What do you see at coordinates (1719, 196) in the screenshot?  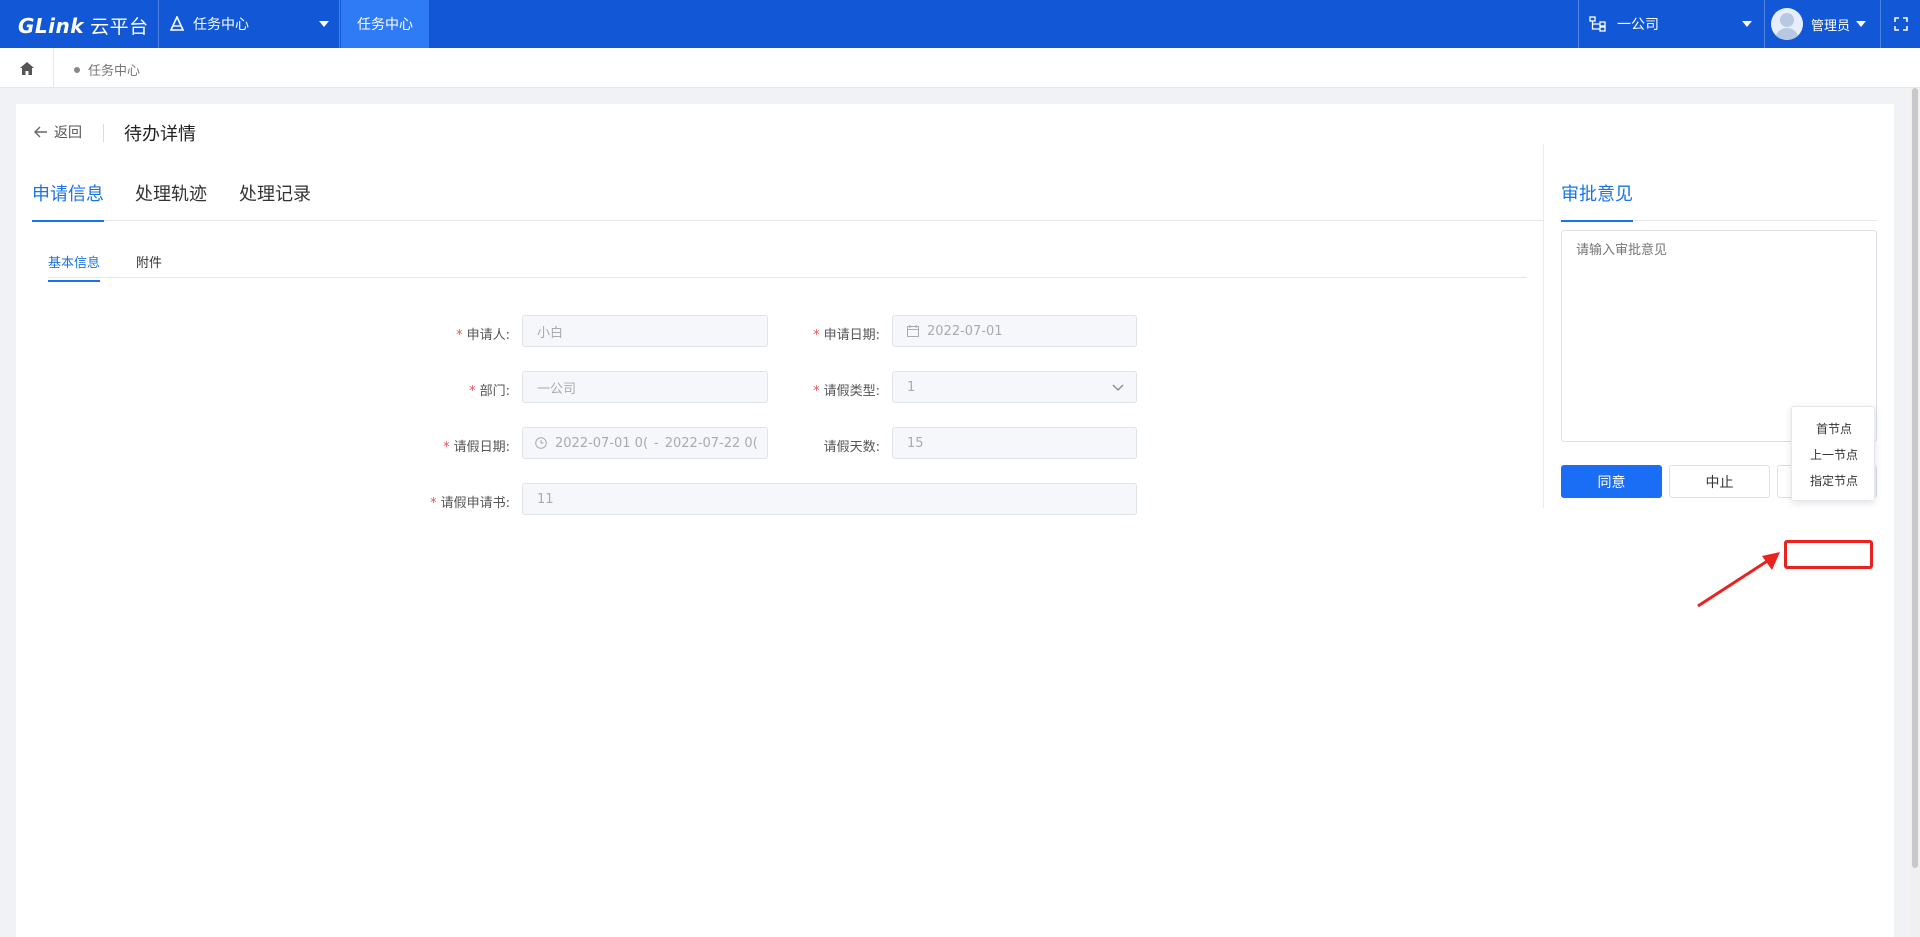 I see `approval-tabs: 审批意见` at bounding box center [1719, 196].